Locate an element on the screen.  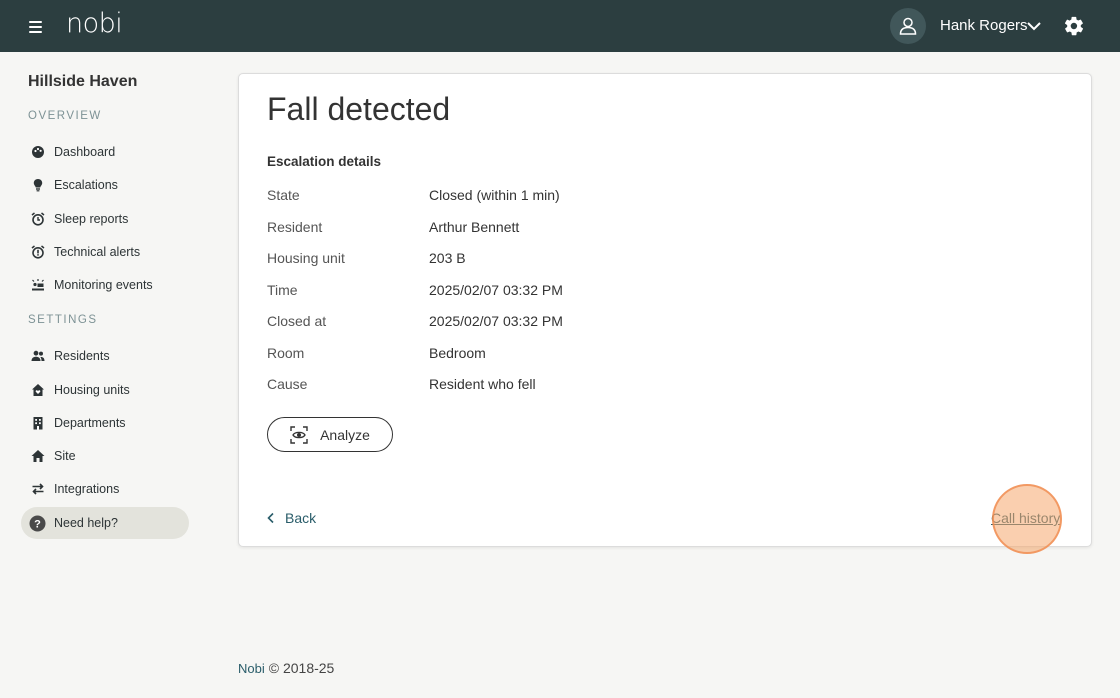
detail-value-cause: Resident who fell is located at coordinates (482, 384).